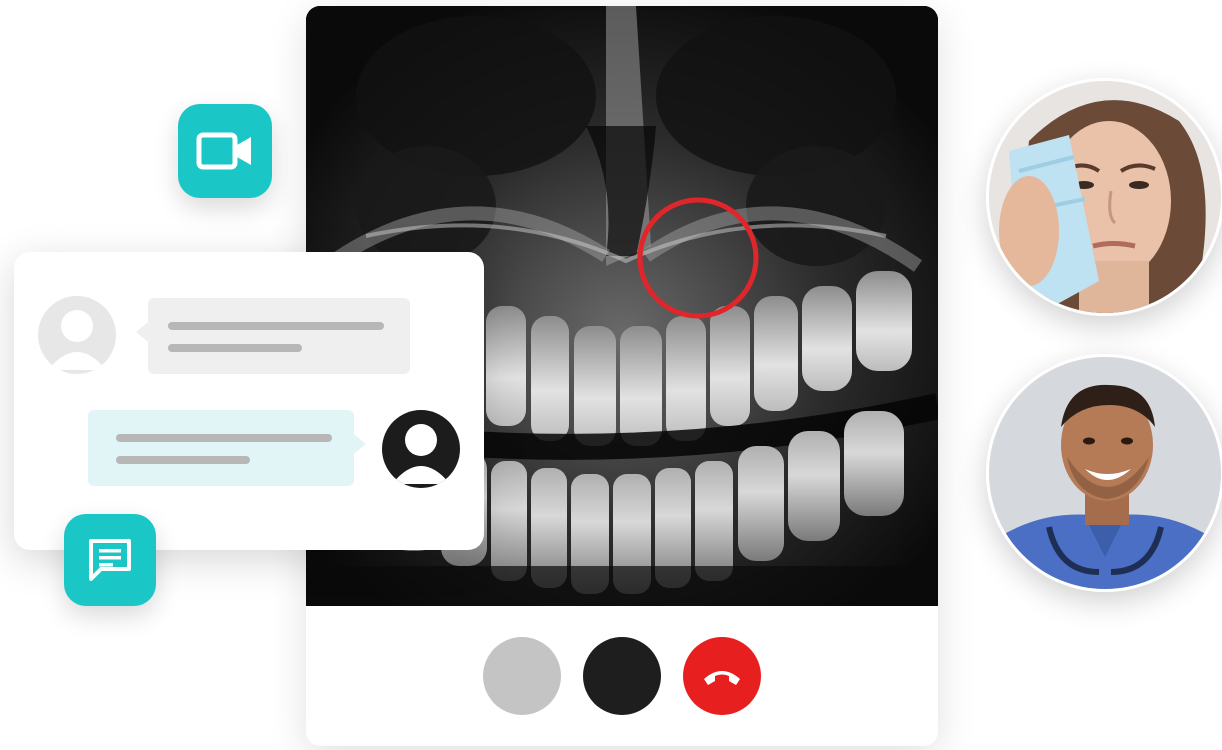 Image resolution: width=1222 pixels, height=750 pixels. I want to click on chat-tile, so click(110, 560).